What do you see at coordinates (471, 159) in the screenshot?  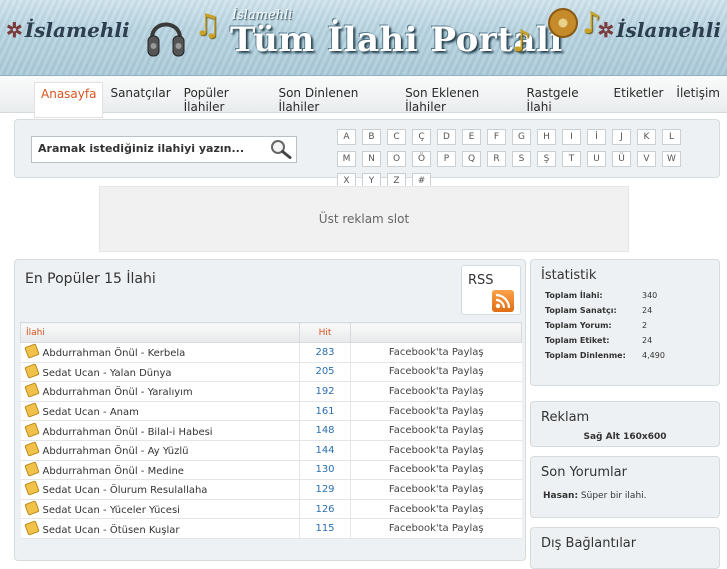 I see `letter-filter-button: Q` at bounding box center [471, 159].